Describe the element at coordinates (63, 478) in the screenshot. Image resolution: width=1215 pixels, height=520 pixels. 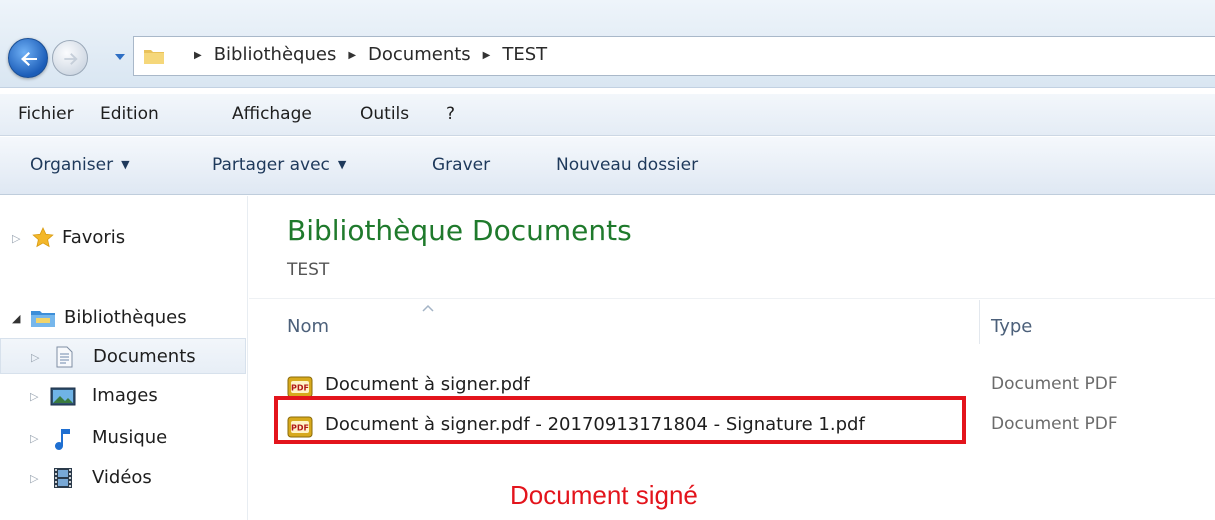
I see `film-strip-icon` at that location.